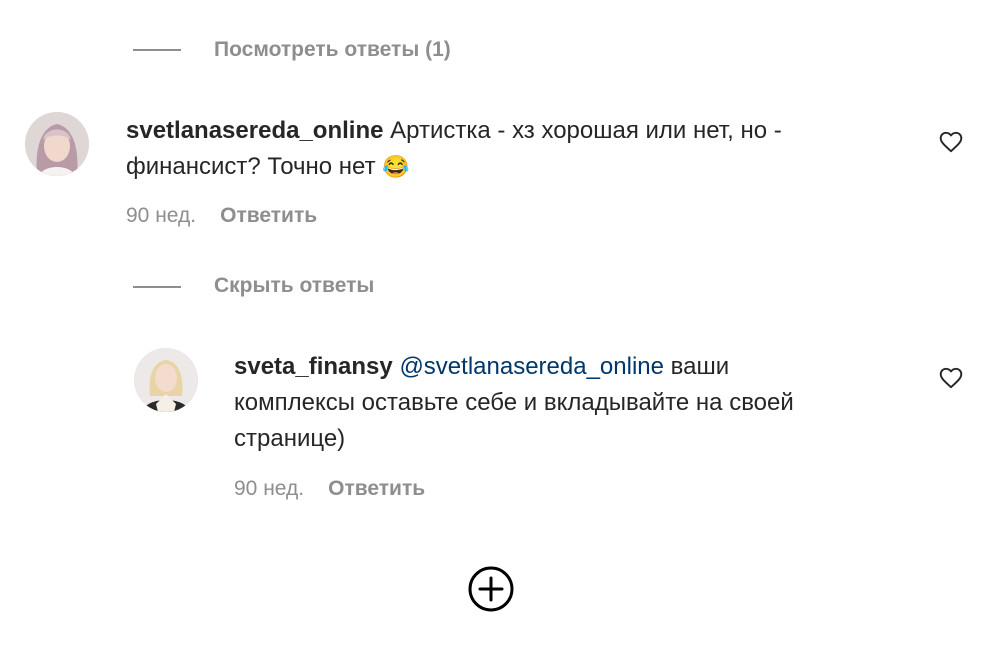 The height and width of the screenshot is (658, 982). I want to click on view-replies-button: Посмотреть ответы (1), so click(332, 50).